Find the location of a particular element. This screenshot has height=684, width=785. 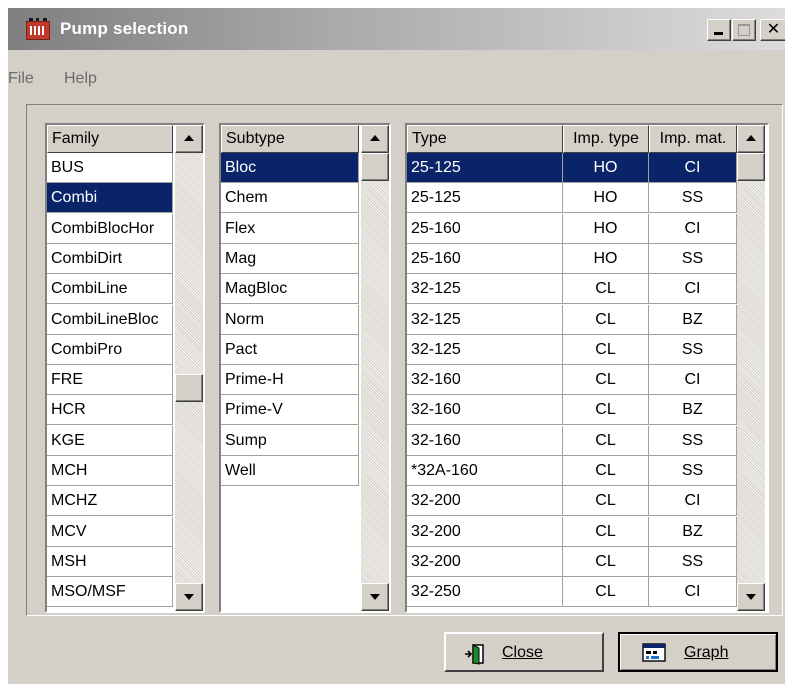

type-cell: 32-160 is located at coordinates (485, 410).